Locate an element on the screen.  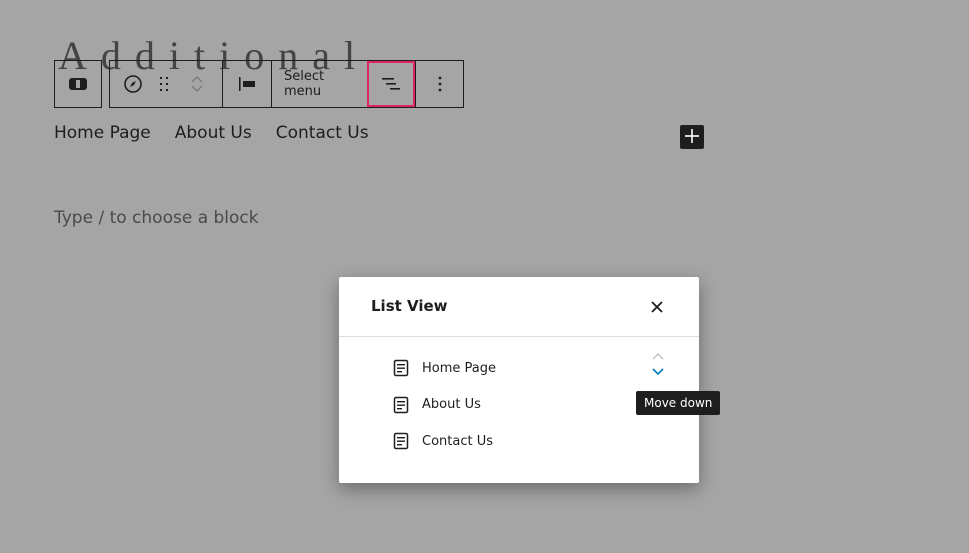
plus-icon is located at coordinates (692, 137).